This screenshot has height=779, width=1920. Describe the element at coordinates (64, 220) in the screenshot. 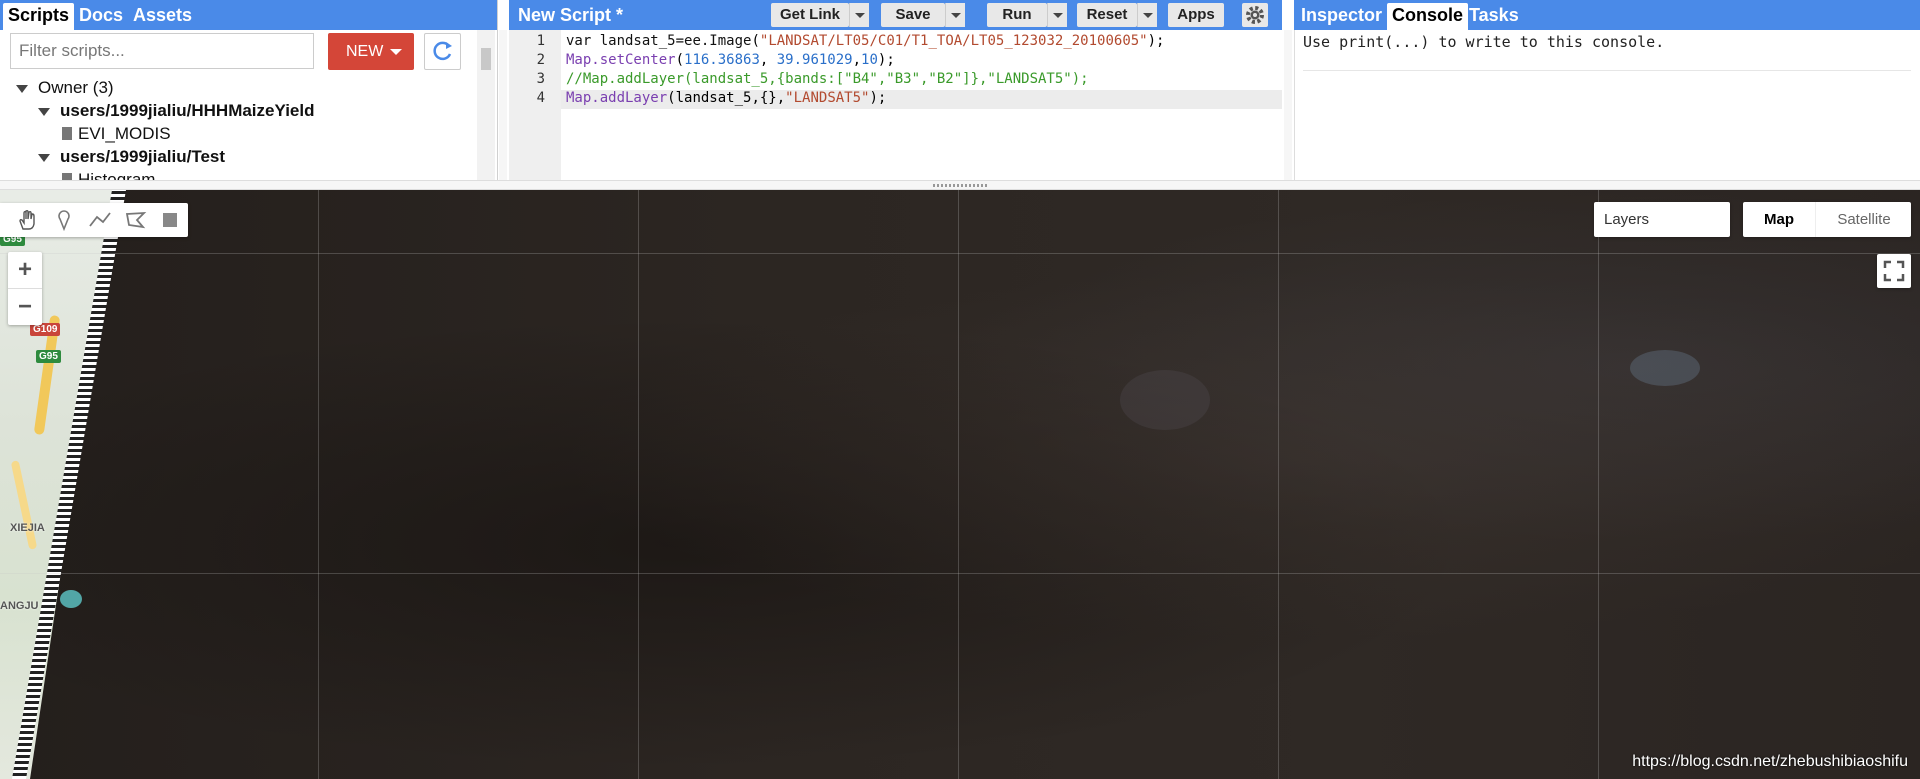

I see `marker-icon` at that location.